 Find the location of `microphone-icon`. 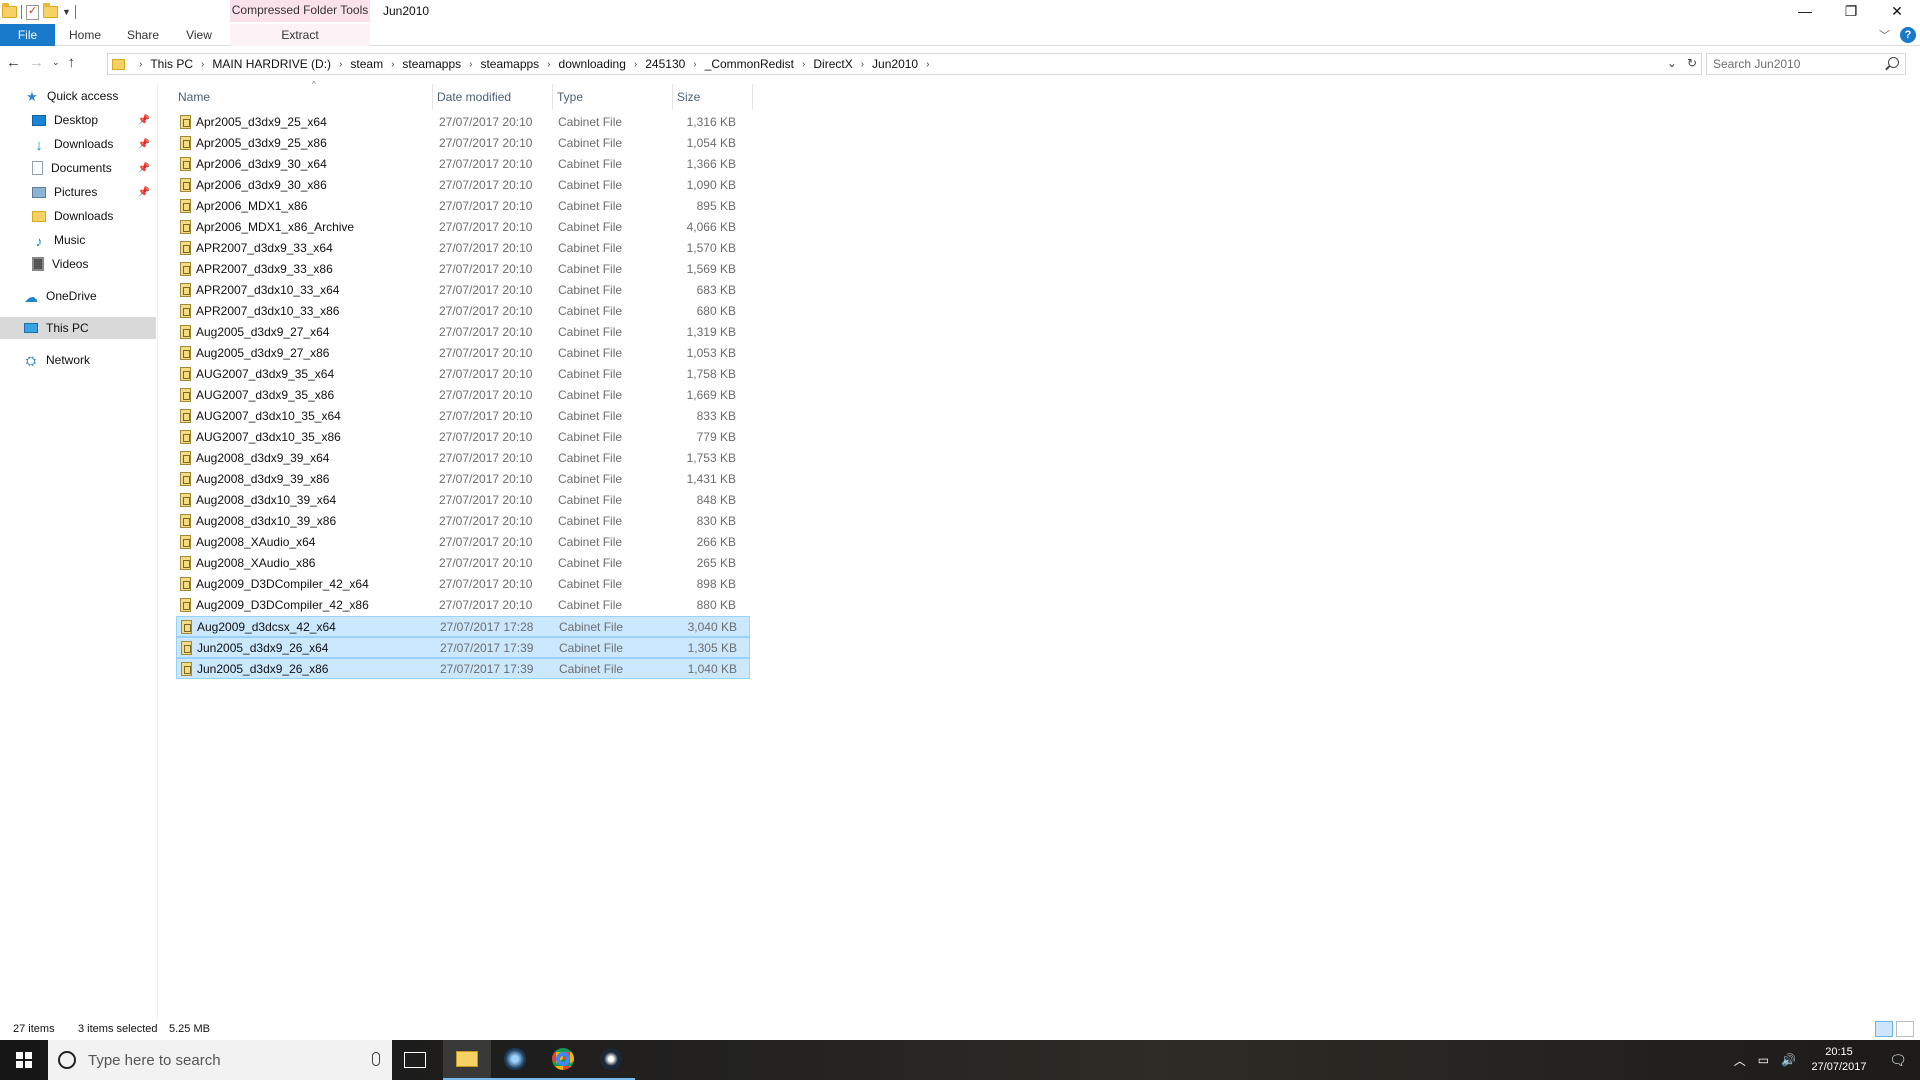

microphone-icon is located at coordinates (376, 1059).